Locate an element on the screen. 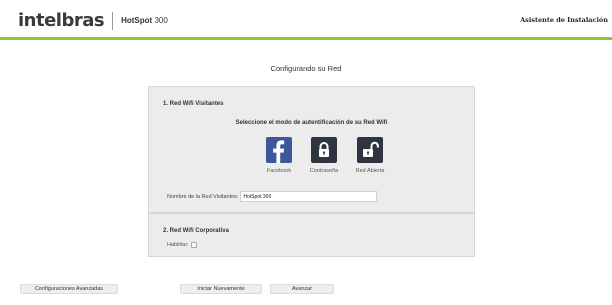  unlock-icon is located at coordinates (370, 150).